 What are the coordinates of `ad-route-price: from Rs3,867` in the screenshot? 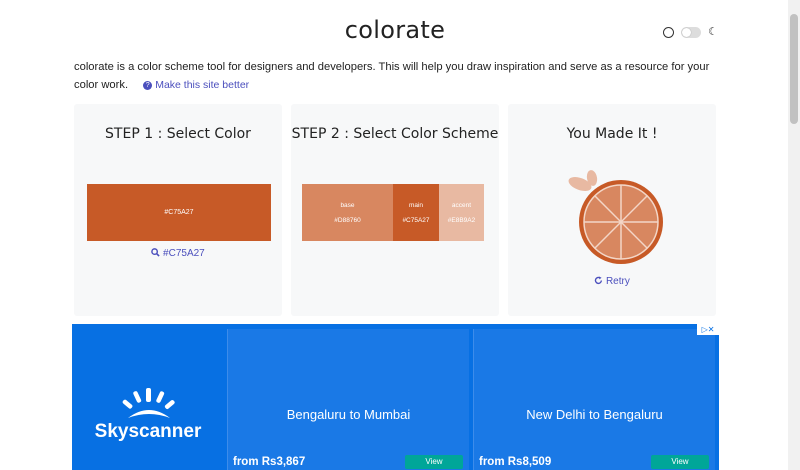 It's located at (269, 462).